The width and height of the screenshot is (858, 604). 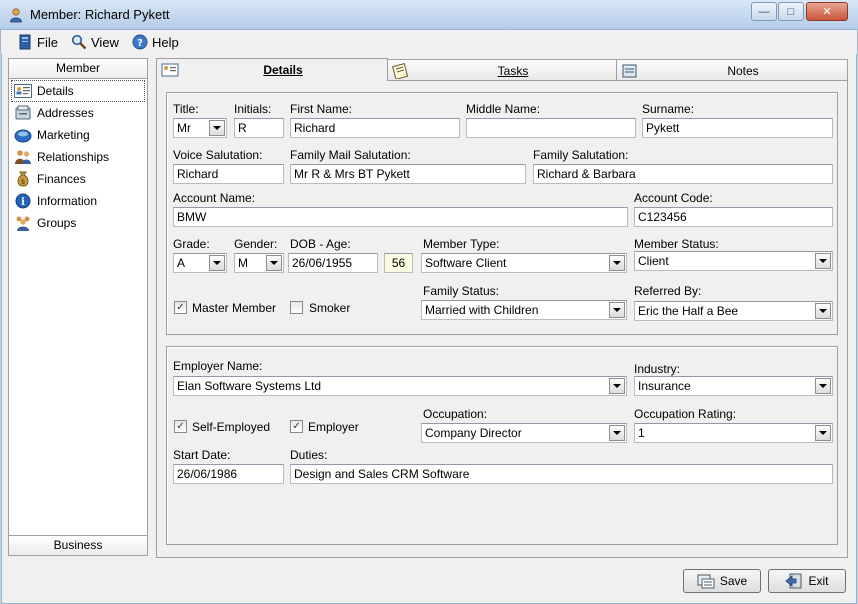 What do you see at coordinates (733, 386) in the screenshot?
I see `industry-select: Insurance` at bounding box center [733, 386].